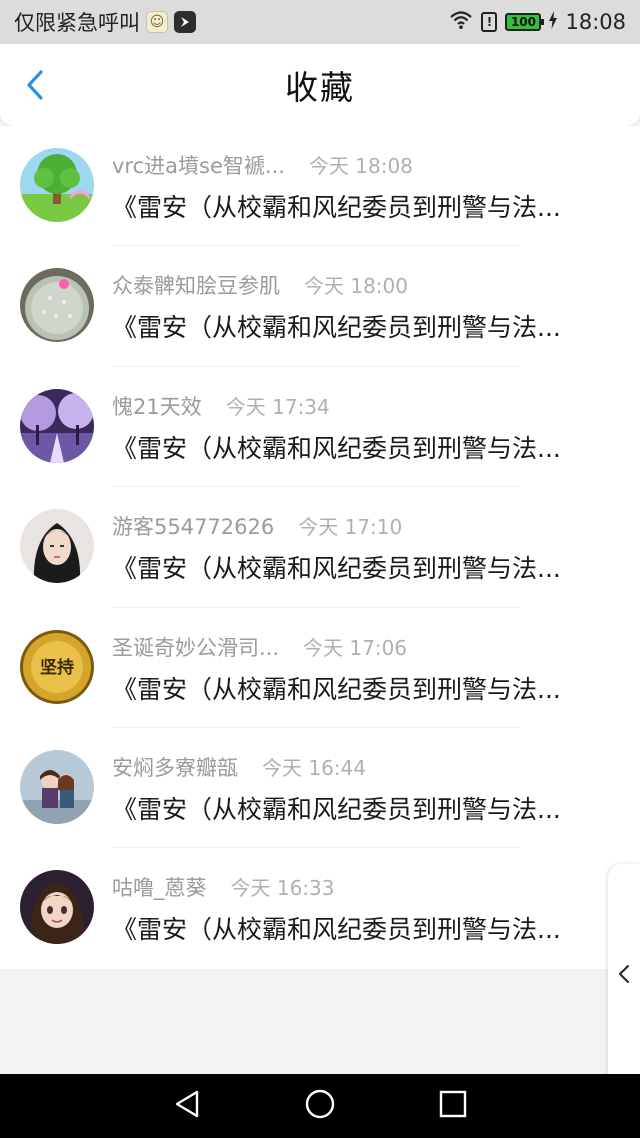 The height and width of the screenshot is (1138, 640). I want to click on user-name: 愧21天效, so click(157, 406).